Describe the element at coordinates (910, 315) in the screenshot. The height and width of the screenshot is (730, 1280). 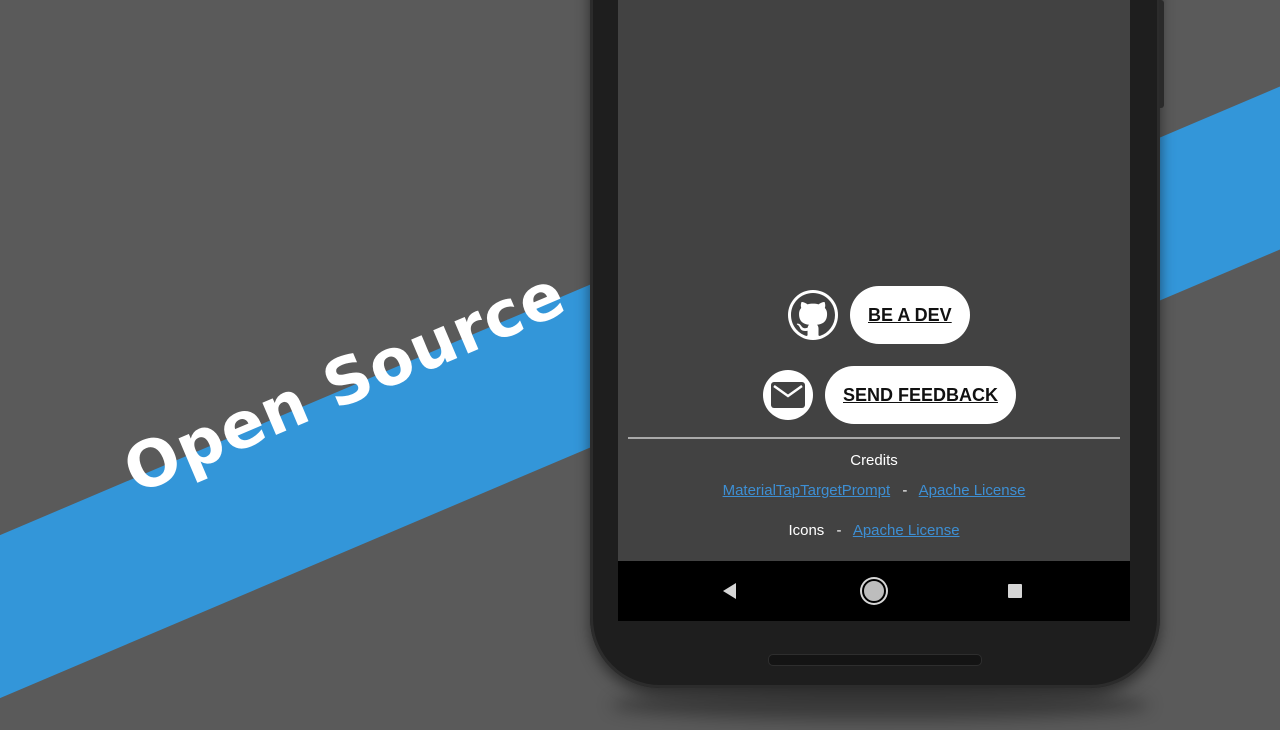
I see `be-a-dev-button: BE A DEV` at that location.